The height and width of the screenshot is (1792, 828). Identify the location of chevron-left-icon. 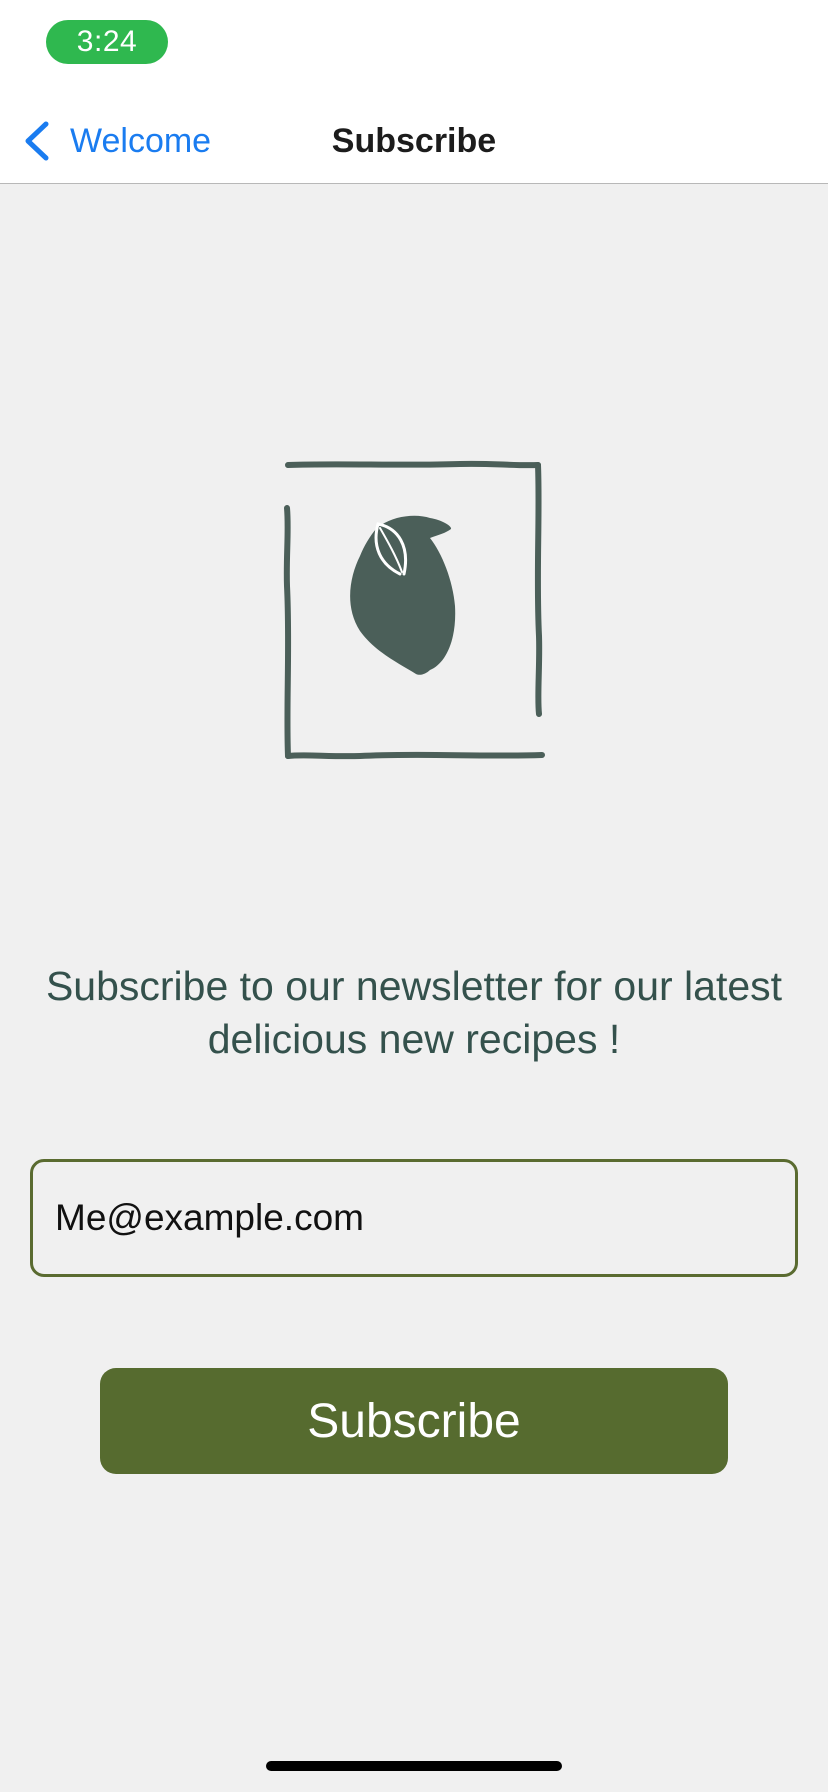
(37, 141).